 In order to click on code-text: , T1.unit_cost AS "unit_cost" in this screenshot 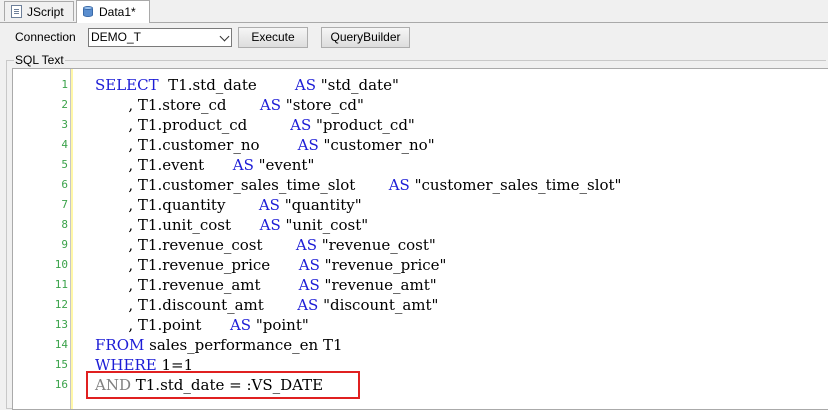, I will do `click(231, 225)`.